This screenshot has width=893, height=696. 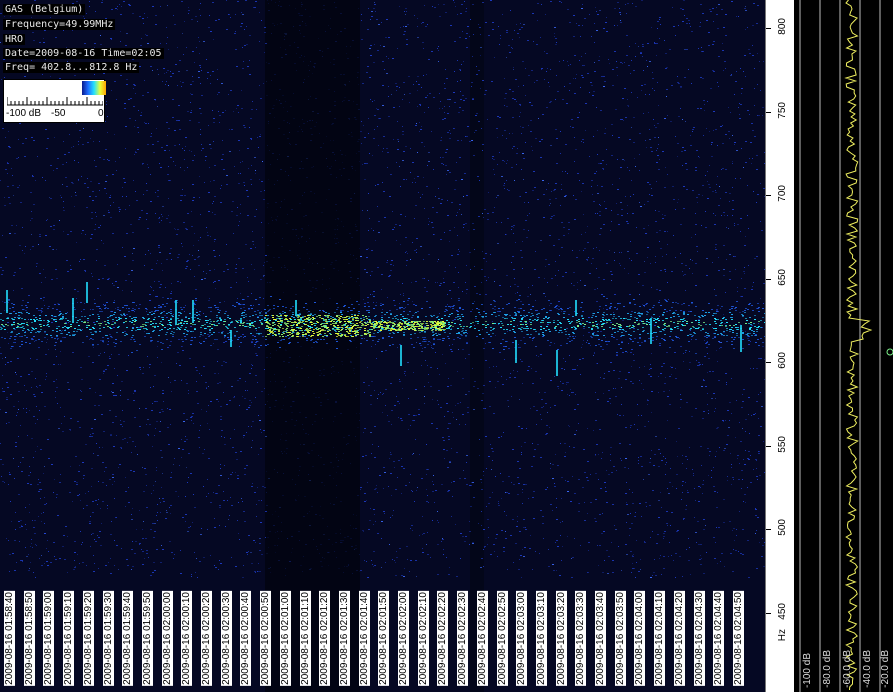 I want to click on freq-unit-label: Hz, so click(x=782, y=635).